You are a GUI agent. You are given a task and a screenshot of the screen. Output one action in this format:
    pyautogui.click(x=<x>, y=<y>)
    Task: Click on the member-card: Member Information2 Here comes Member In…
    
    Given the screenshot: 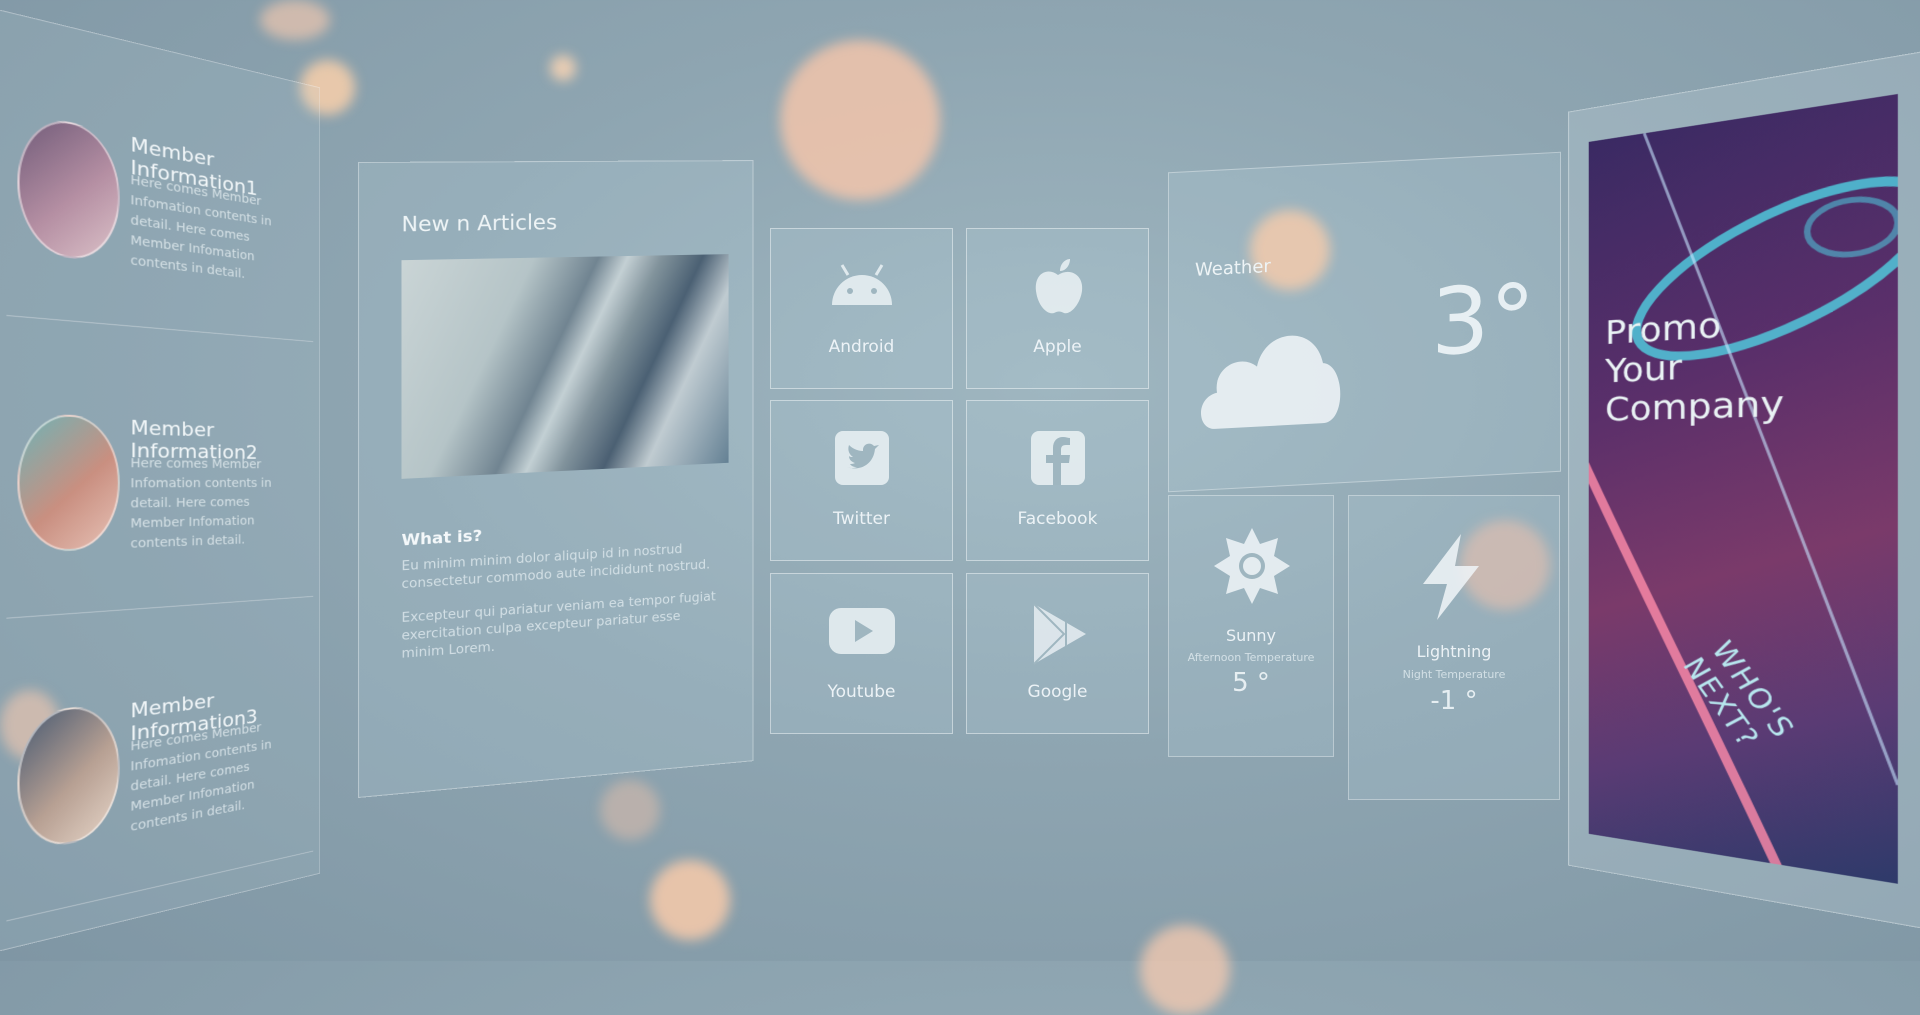 What is the action you would take?
    pyautogui.click(x=160, y=476)
    